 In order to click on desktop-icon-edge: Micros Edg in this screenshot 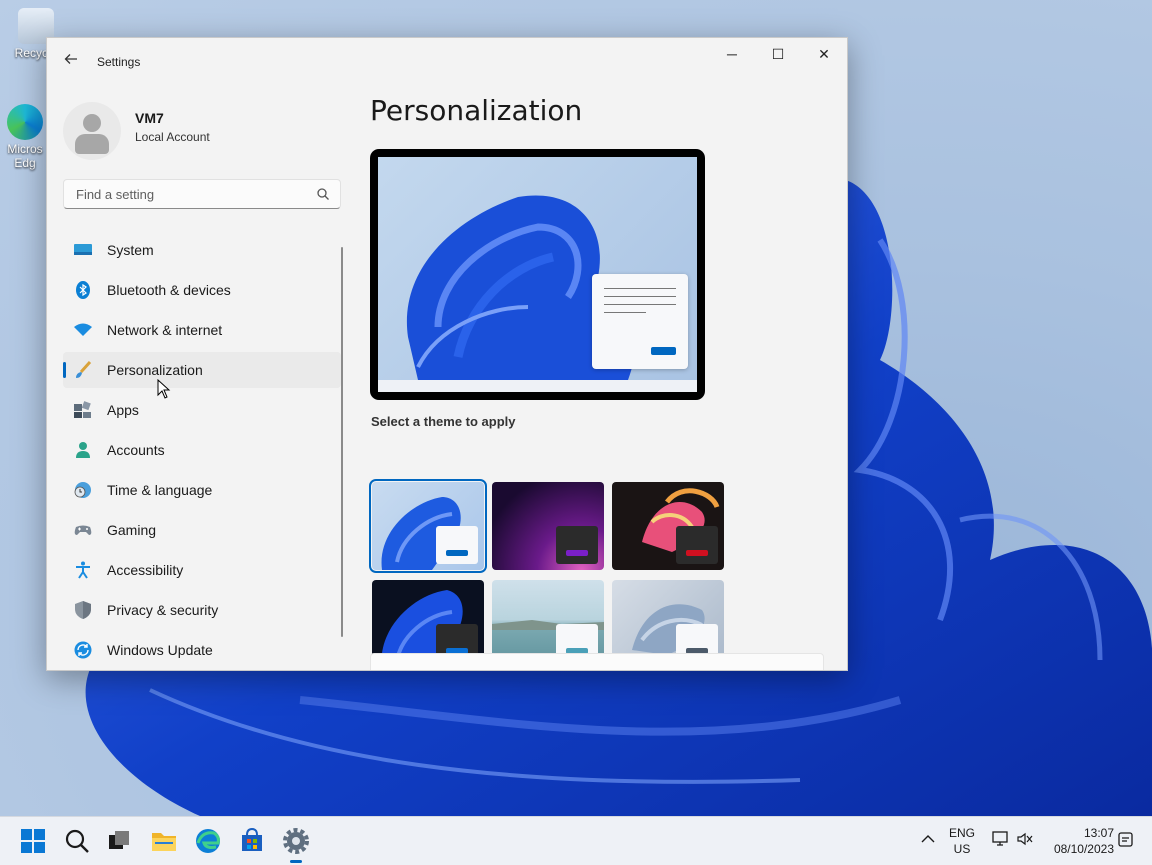, I will do `click(25, 137)`.